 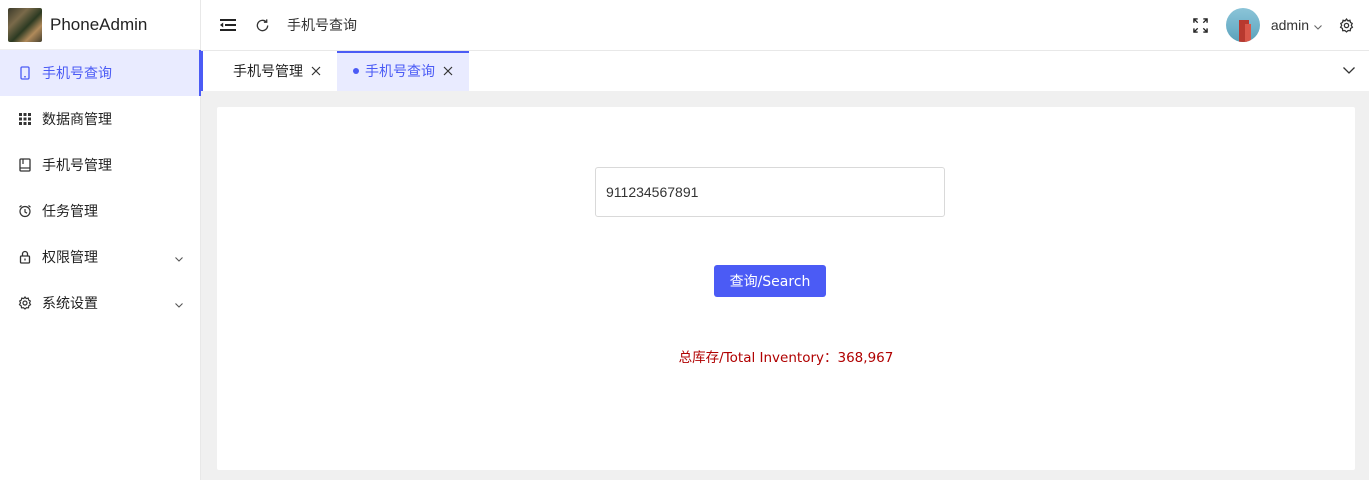 I want to click on sidebar-menu: 手机号查询 数据商管理 手机号管理 任务管理 权限管理 系统设置, so click(x=100, y=188).